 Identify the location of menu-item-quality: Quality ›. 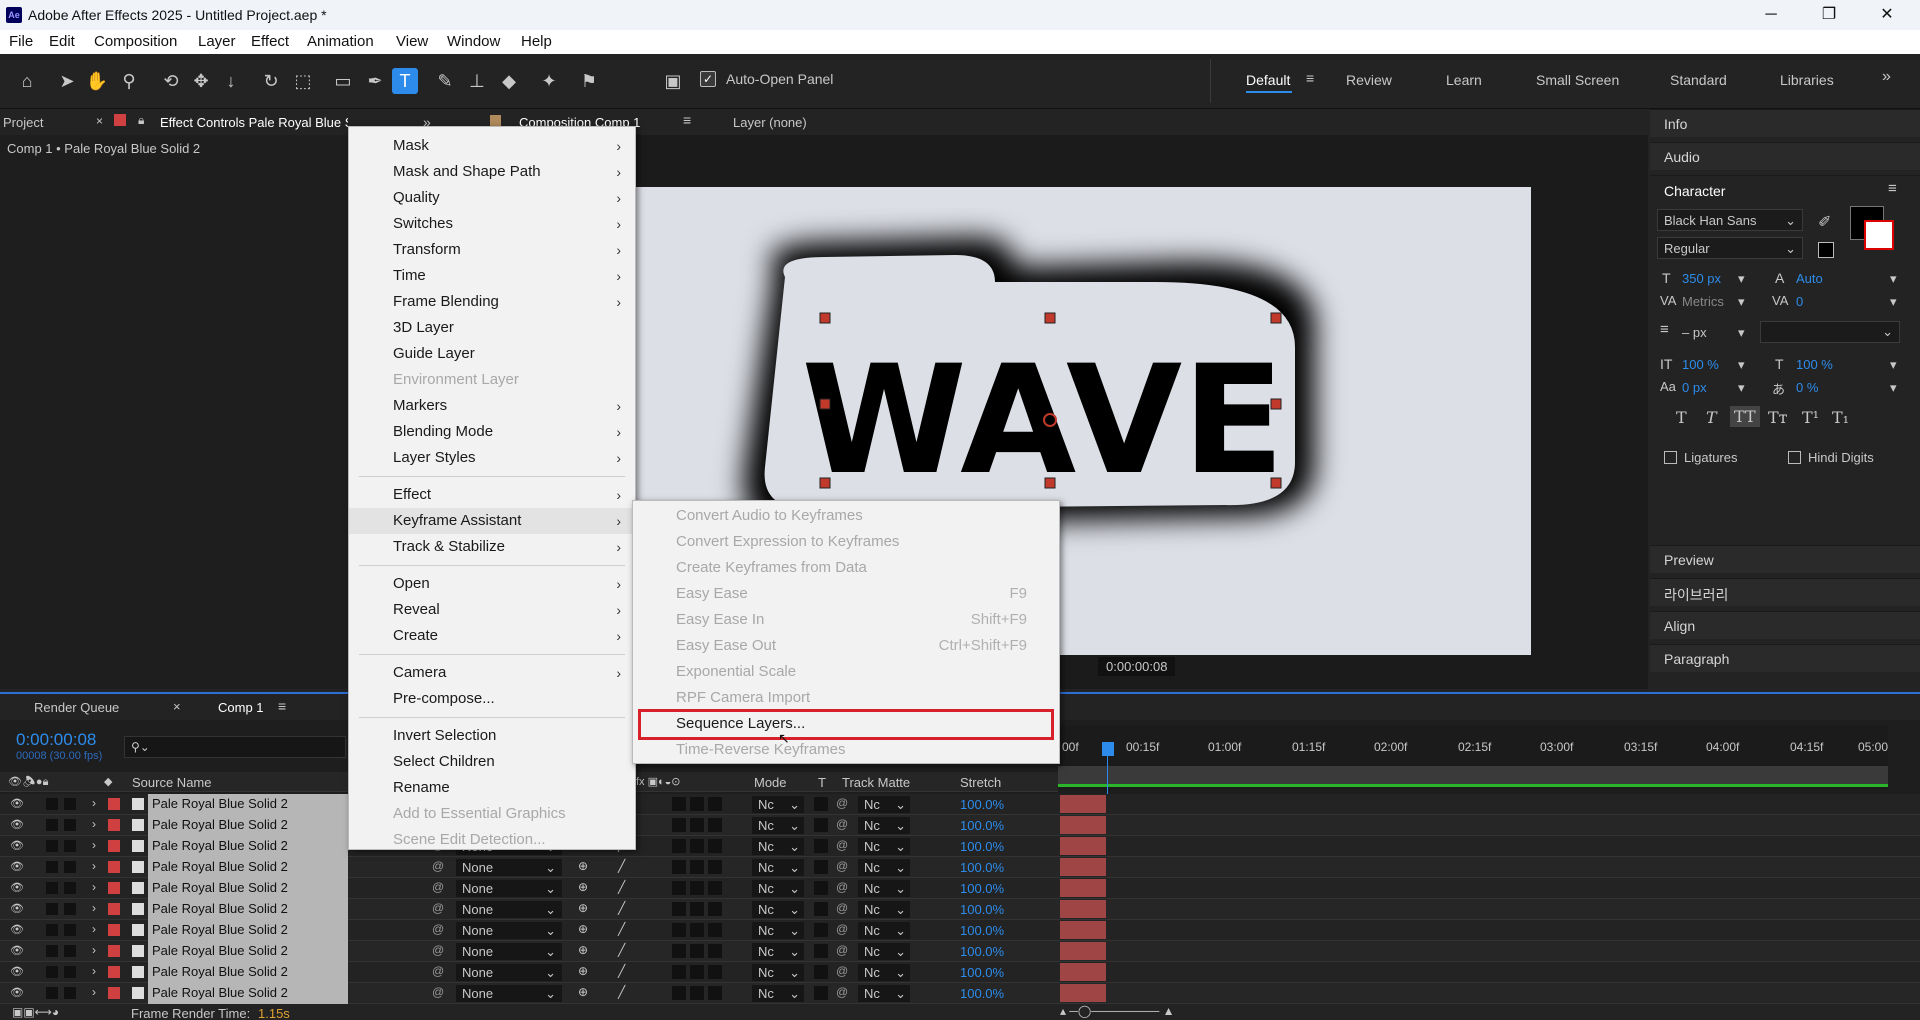
(492, 198).